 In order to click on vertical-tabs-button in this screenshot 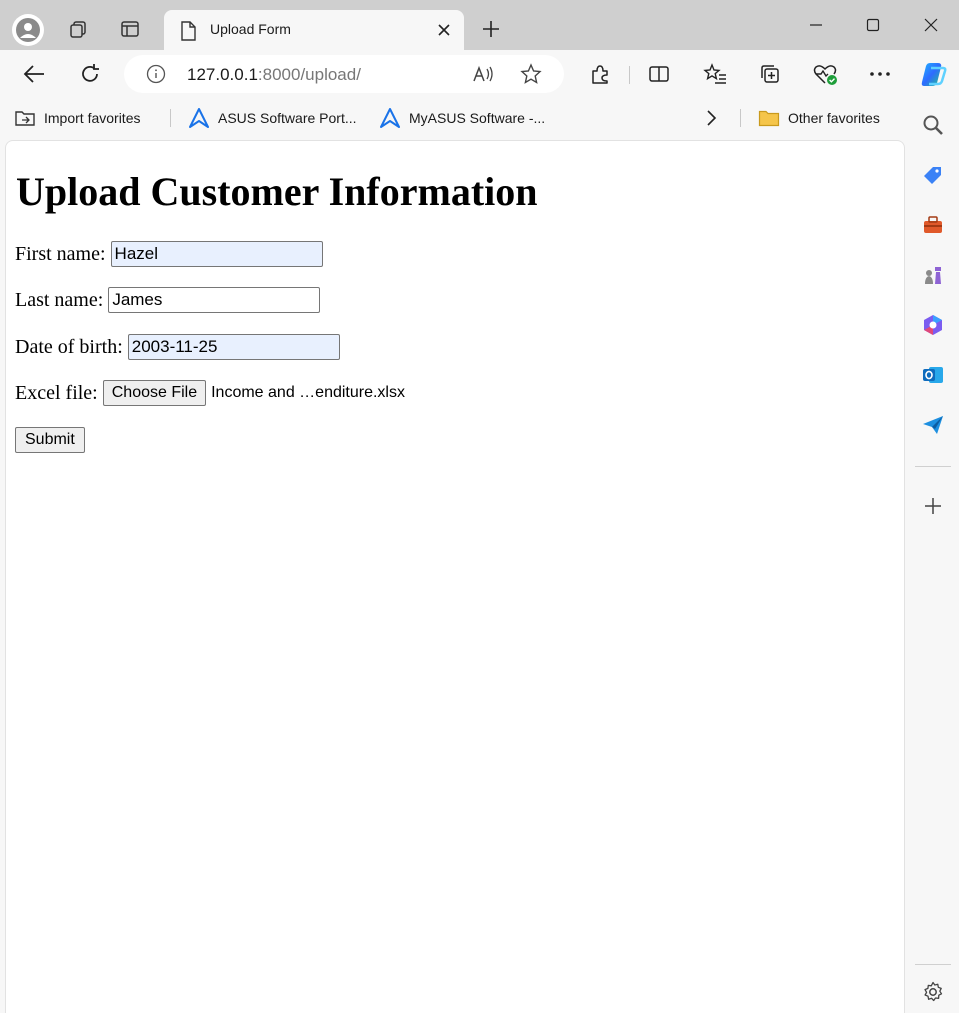, I will do `click(130, 29)`.